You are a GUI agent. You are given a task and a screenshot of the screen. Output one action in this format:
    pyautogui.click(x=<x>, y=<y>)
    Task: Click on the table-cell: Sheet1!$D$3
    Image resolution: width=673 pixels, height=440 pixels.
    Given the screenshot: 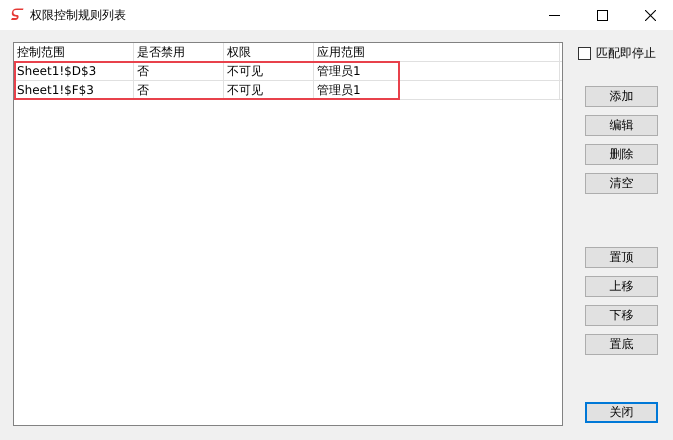 What is the action you would take?
    pyautogui.click(x=74, y=71)
    